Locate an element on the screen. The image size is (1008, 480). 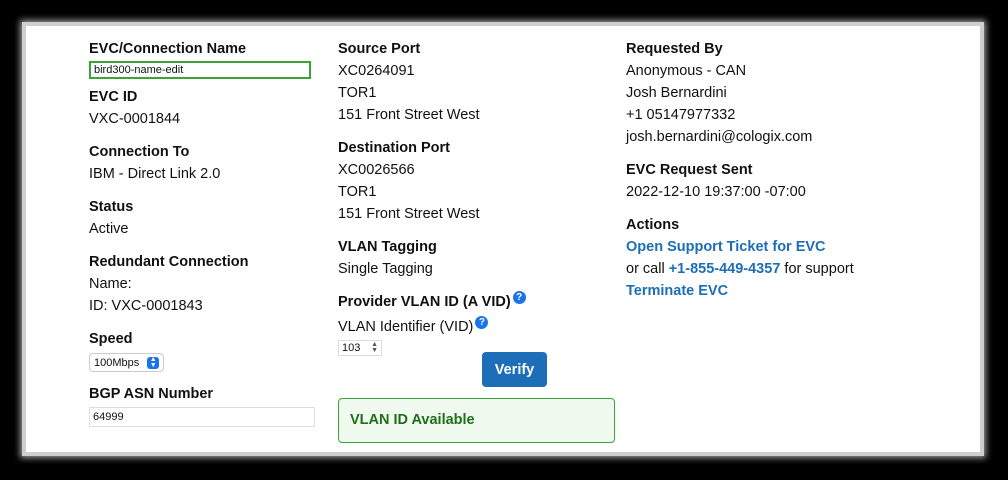
evc-id-group: EVC ID VXC-0001844 is located at coordinates (204, 108).